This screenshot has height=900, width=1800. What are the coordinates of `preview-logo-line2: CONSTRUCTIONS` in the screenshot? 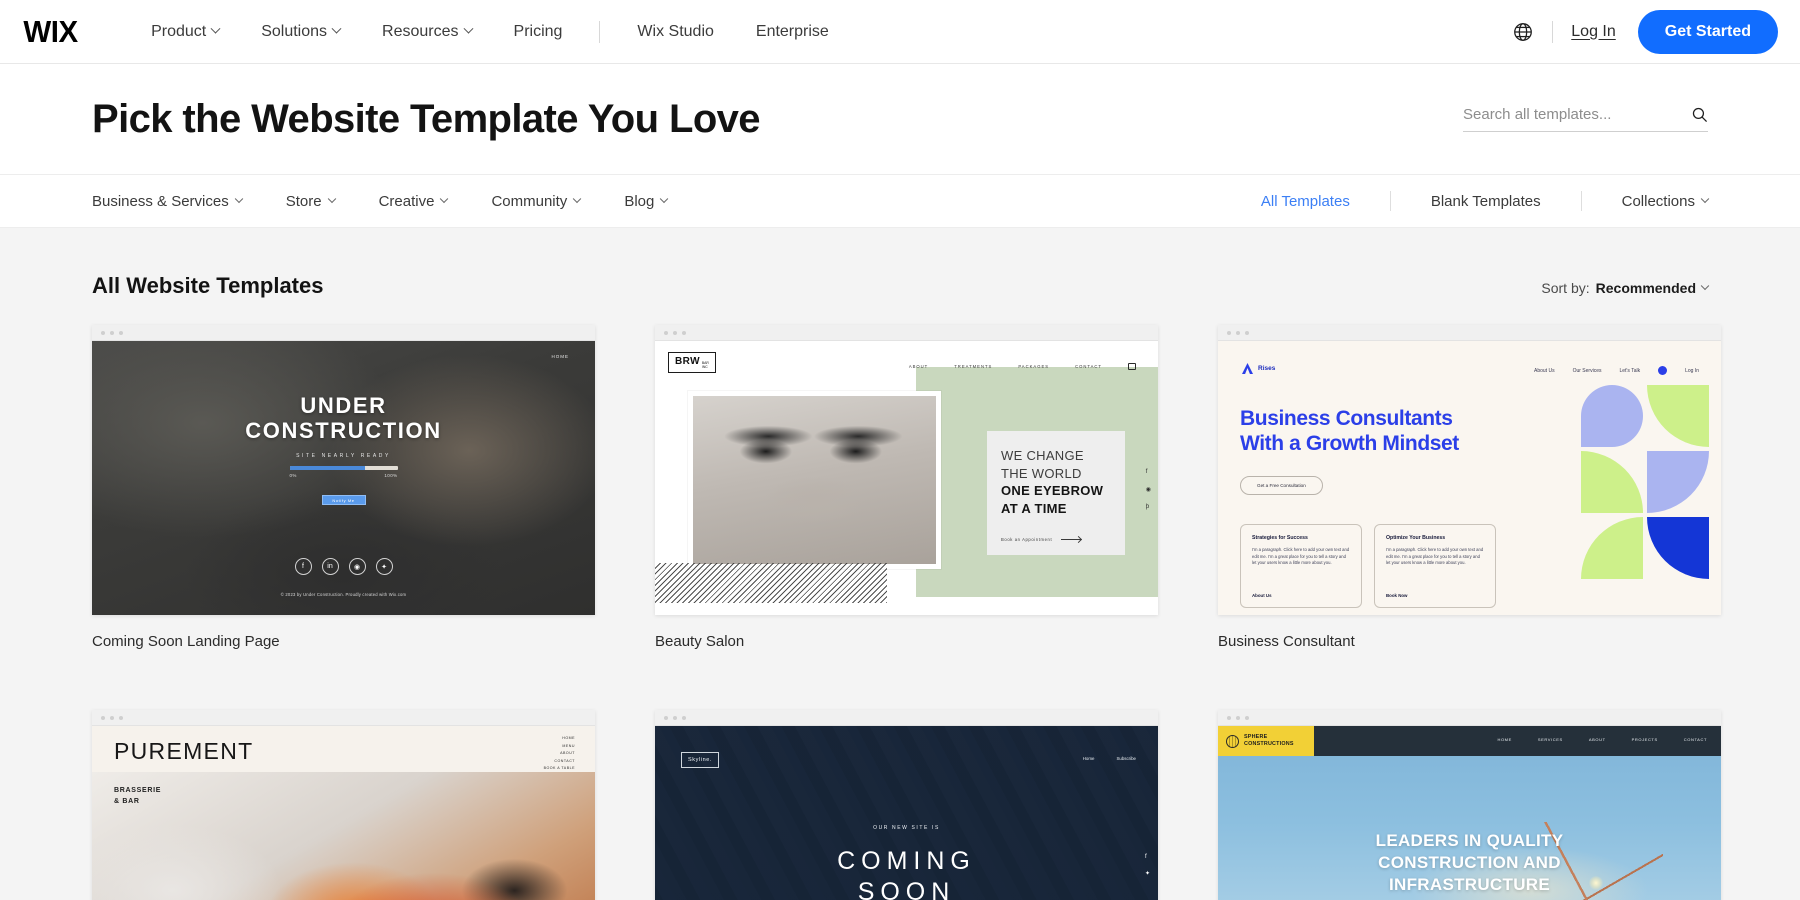 It's located at (1269, 744).